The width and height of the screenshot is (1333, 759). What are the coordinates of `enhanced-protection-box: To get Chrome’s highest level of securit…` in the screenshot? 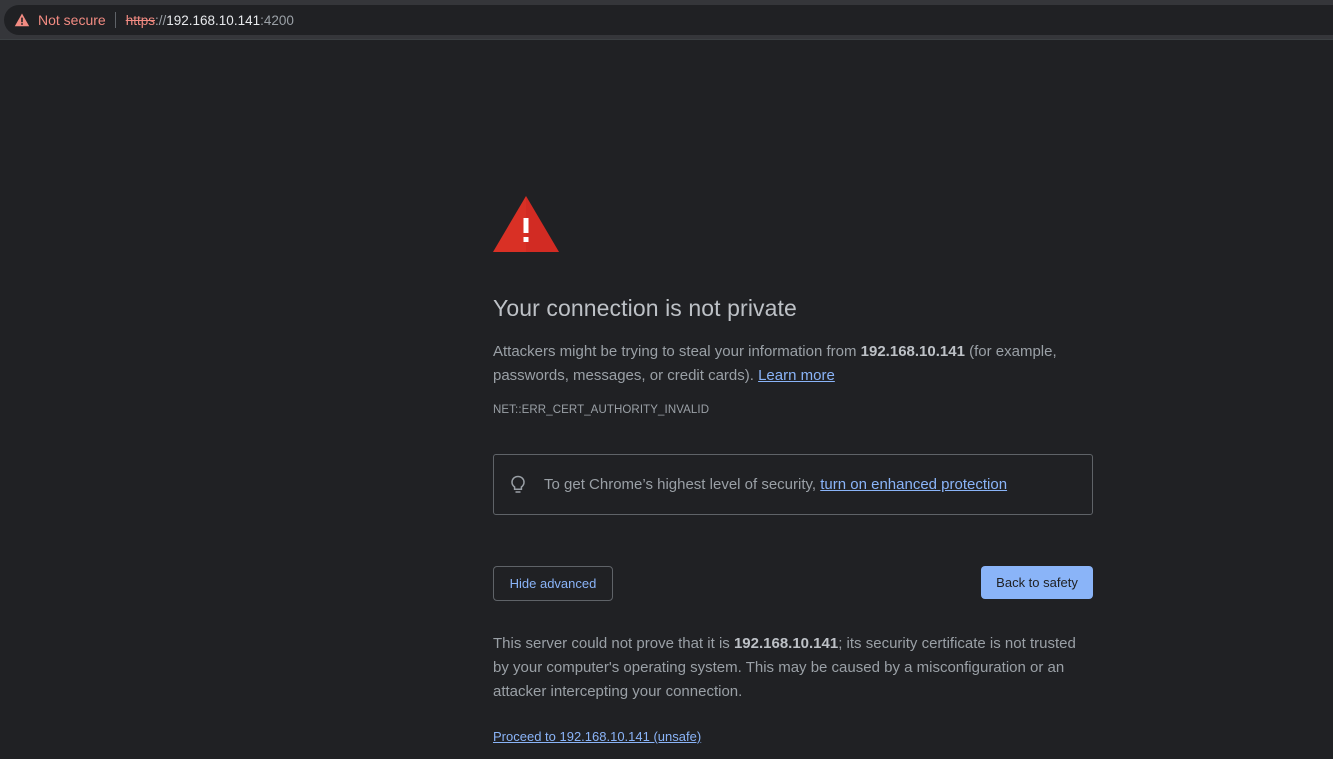 It's located at (793, 484).